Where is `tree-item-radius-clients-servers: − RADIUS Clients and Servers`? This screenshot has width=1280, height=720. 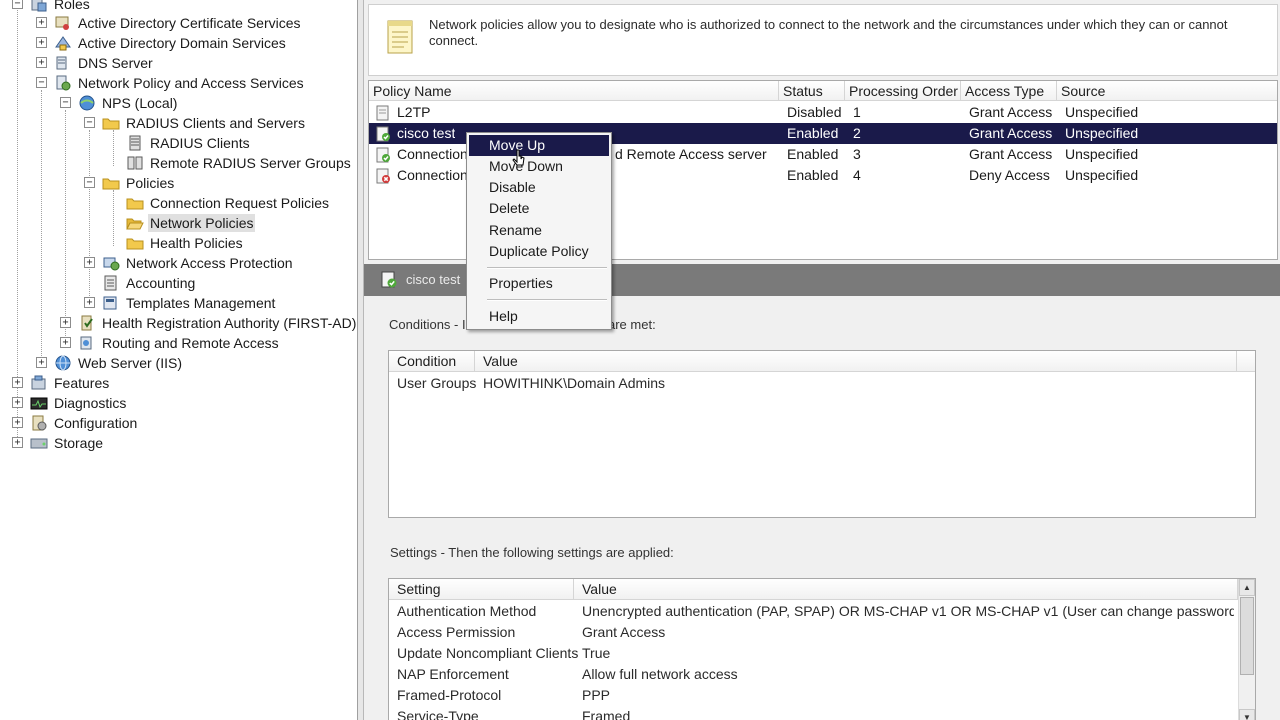 tree-item-radius-clients-servers: − RADIUS Clients and Servers is located at coordinates (195, 123).